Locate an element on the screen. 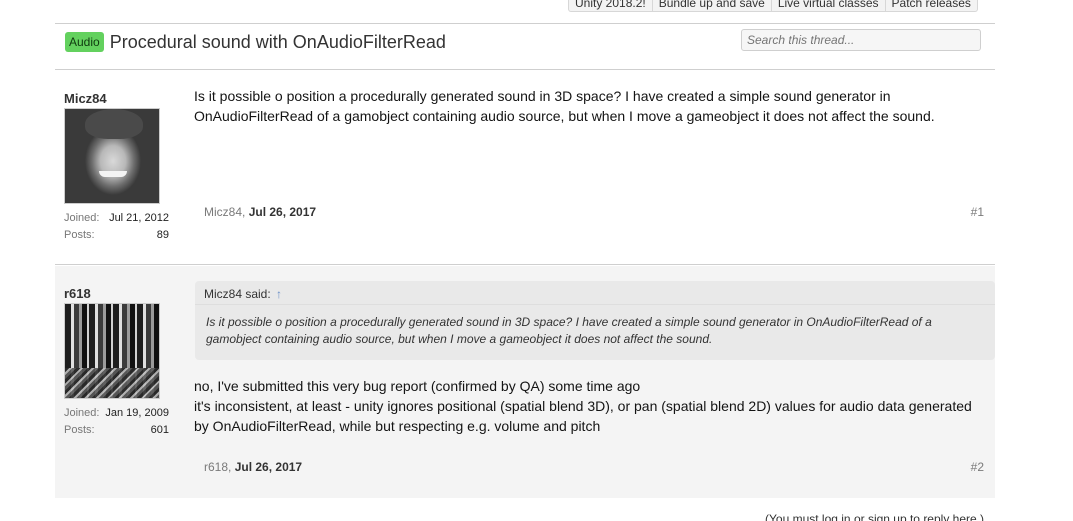  joined-stat: Joined: Jan 19, 2009 is located at coordinates (116, 413).